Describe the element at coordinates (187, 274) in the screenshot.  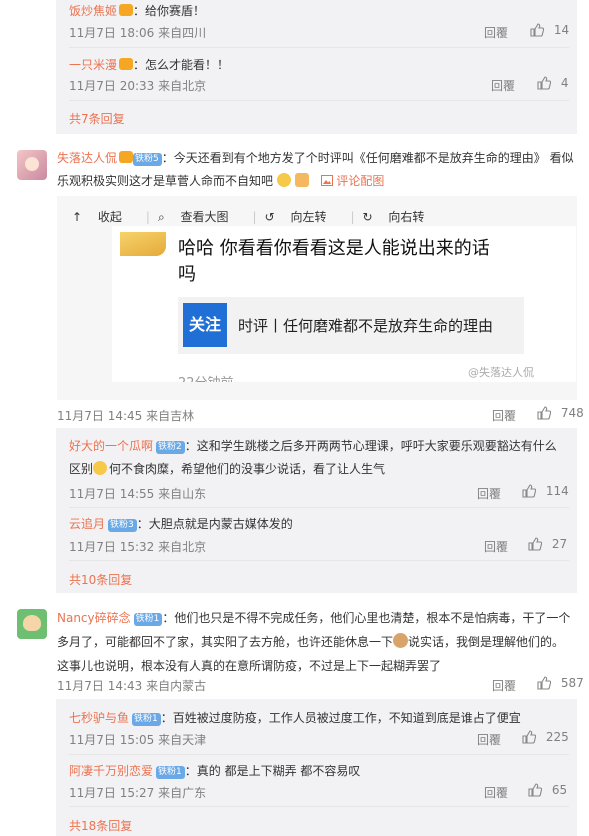
I see `image-caption-line2: 吗` at that location.